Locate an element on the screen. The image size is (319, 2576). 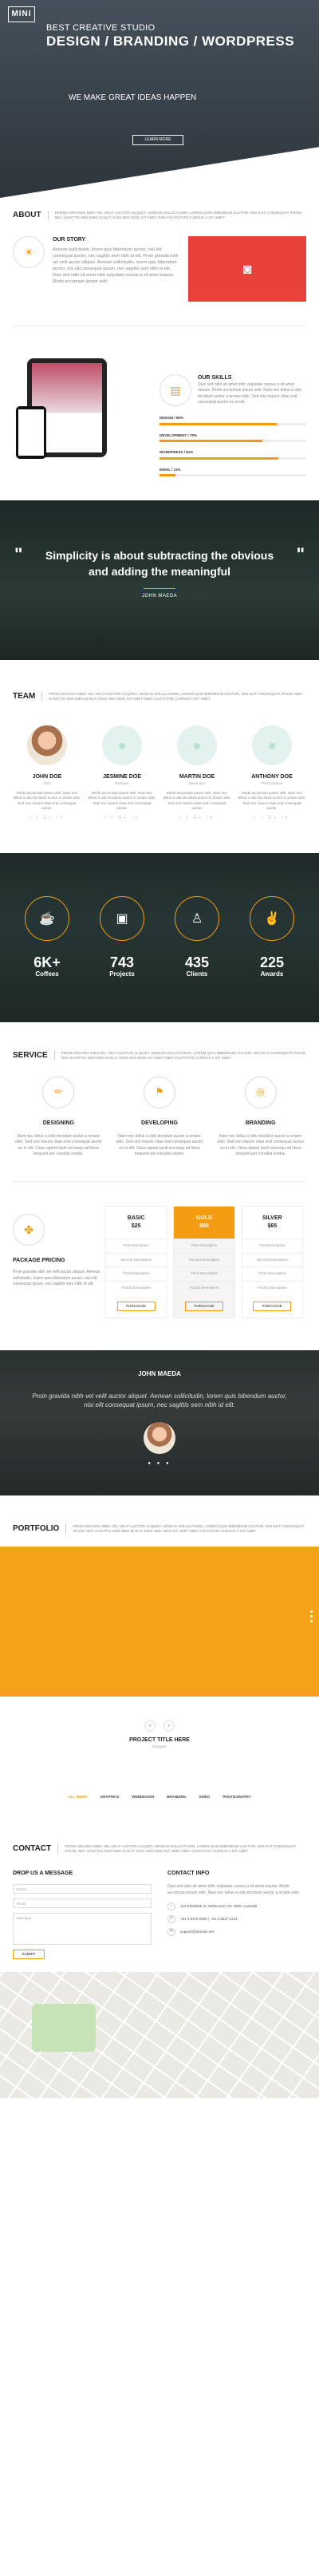
form-title: DROP US A MESSAGE is located at coordinates (43, 1874).